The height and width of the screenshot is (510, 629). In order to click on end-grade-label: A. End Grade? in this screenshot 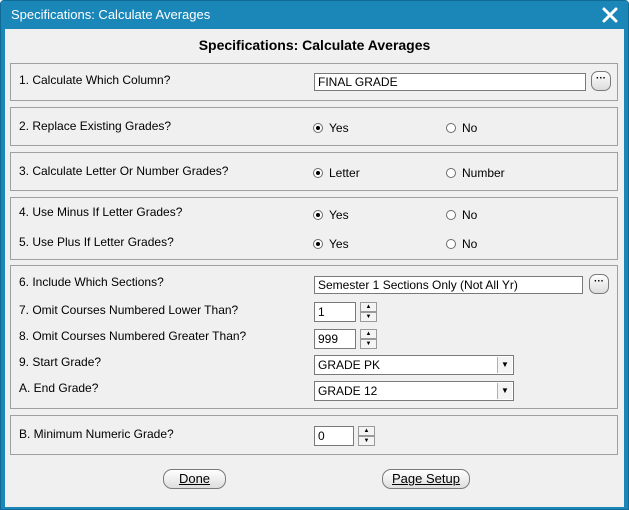, I will do `click(59, 388)`.